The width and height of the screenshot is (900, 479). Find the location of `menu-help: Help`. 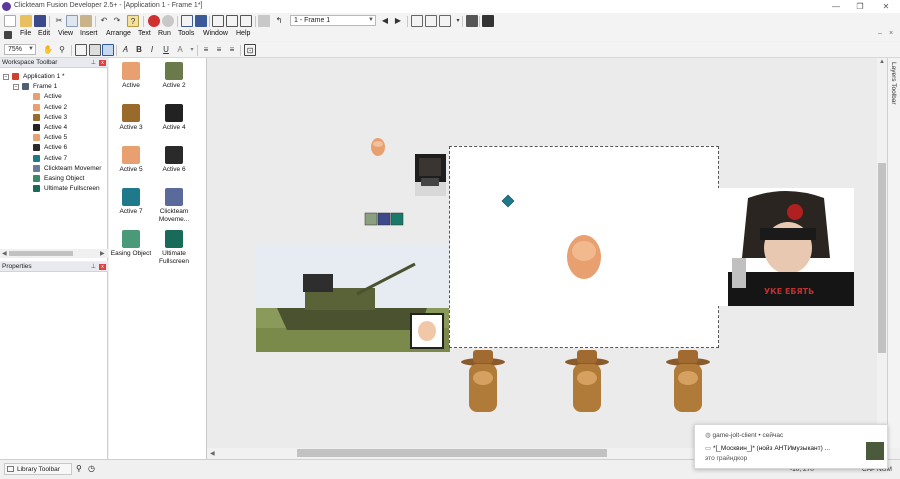

menu-help: Help is located at coordinates (243, 33).